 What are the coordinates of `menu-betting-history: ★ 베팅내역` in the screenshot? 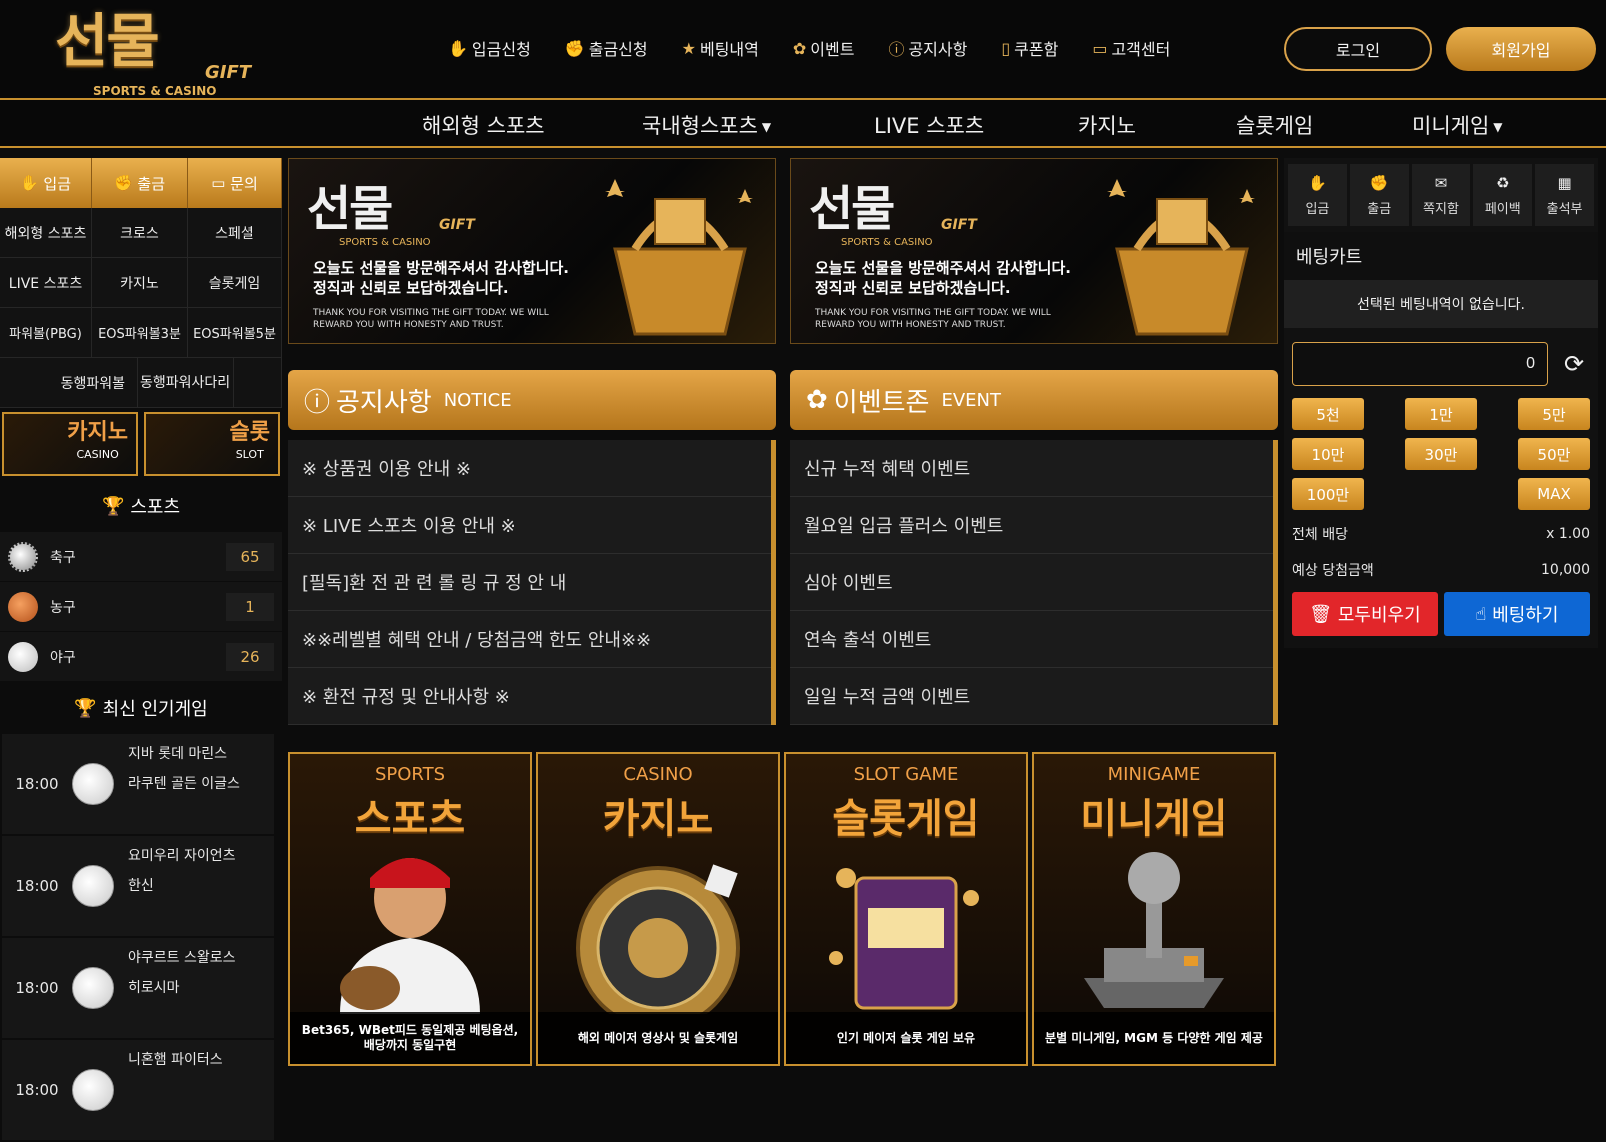 It's located at (720, 48).